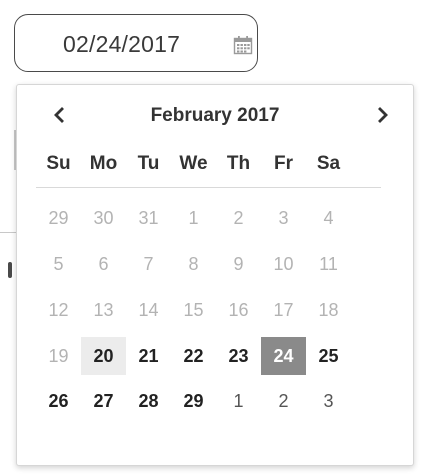 The image size is (421, 474). Describe the element at coordinates (58, 310) in the screenshot. I see `day-cell: 12` at that location.